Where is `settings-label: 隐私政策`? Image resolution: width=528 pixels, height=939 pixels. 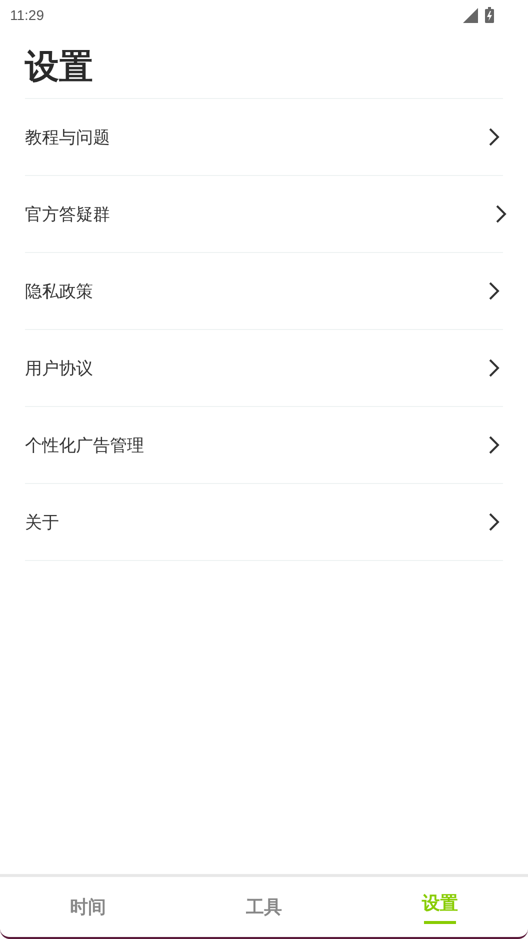 settings-label: 隐私政策 is located at coordinates (59, 291).